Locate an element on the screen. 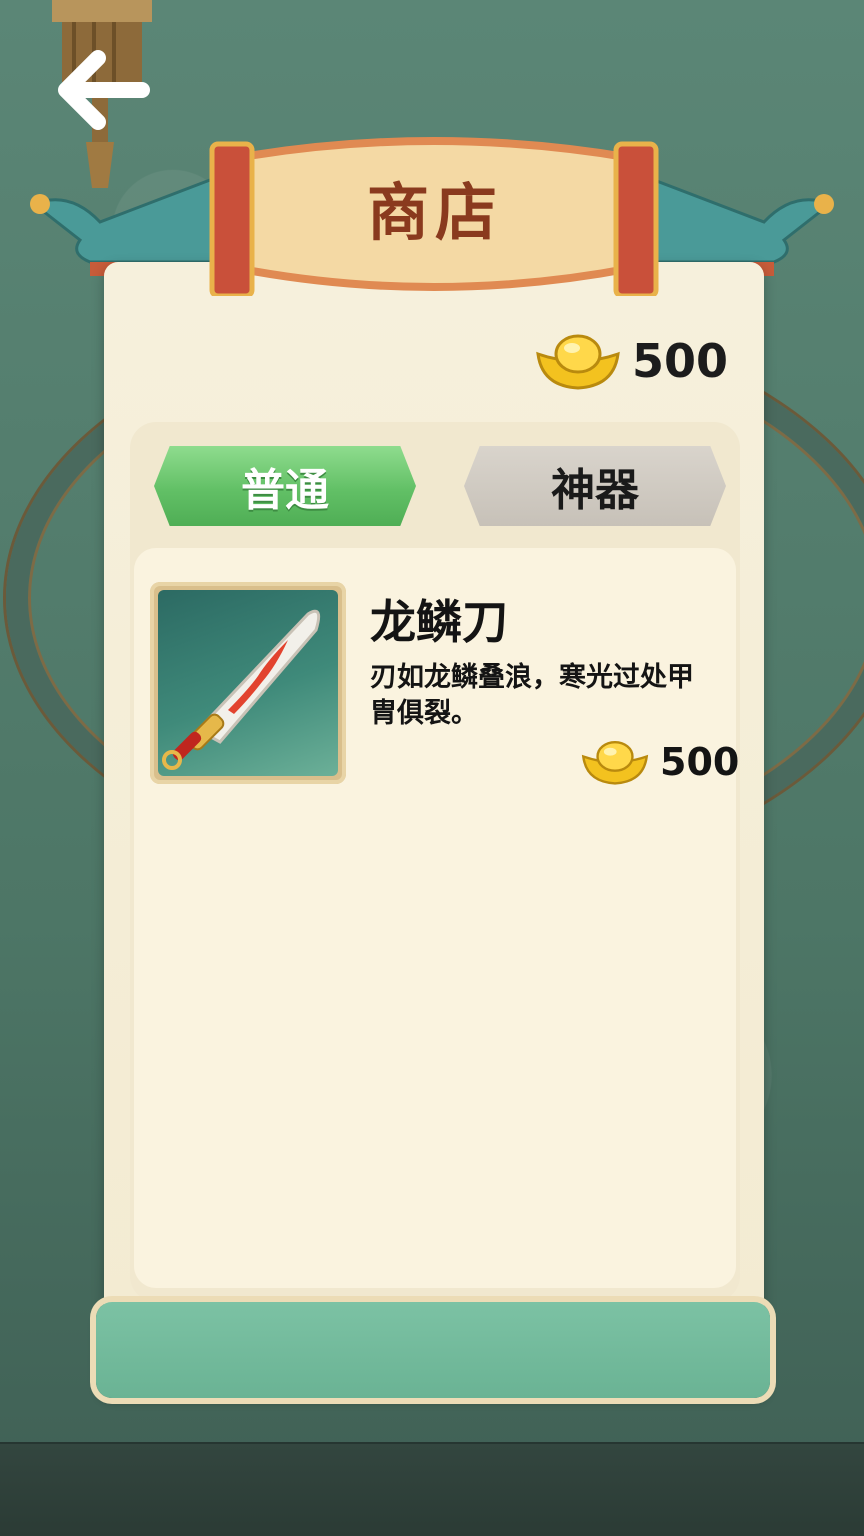  item-description: 刃如龙鳞叠浪，寒光过处甲胄俱裂。 is located at coordinates (532, 695).